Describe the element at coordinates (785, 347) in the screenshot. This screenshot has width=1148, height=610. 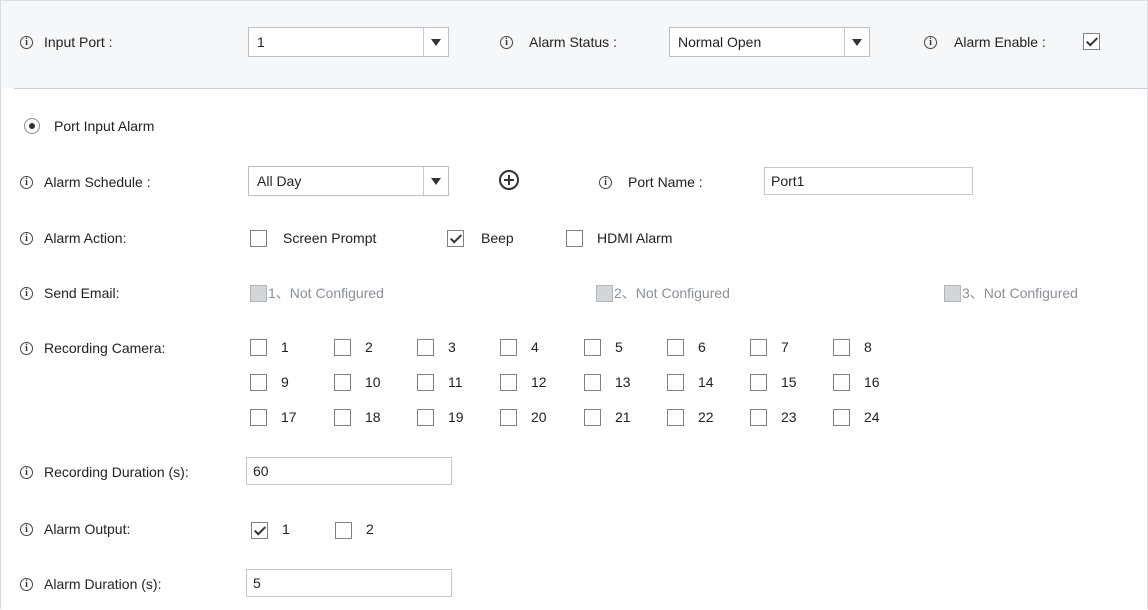
I see `camera-7-label: 7` at that location.